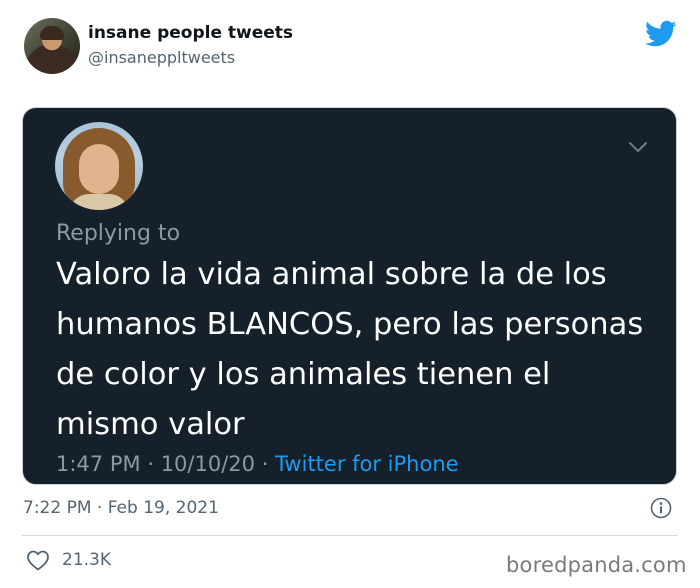 The image size is (700, 588). I want to click on embedded-tweet-source: Twitter for iPhone, so click(367, 464).